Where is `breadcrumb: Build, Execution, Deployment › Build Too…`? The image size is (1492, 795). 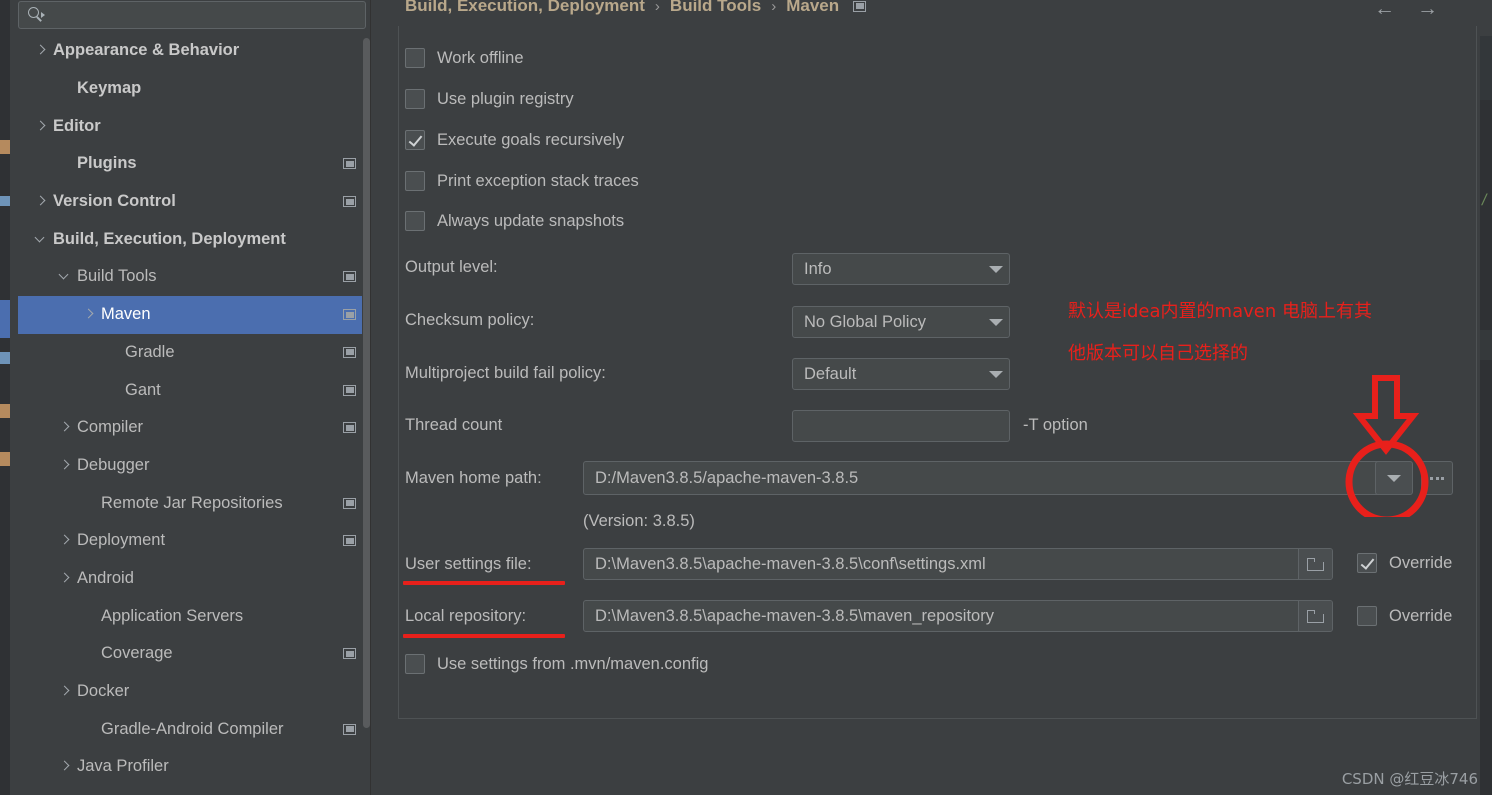
breadcrumb: Build, Execution, Deployment › Build Too… is located at coordinates (636, 8).